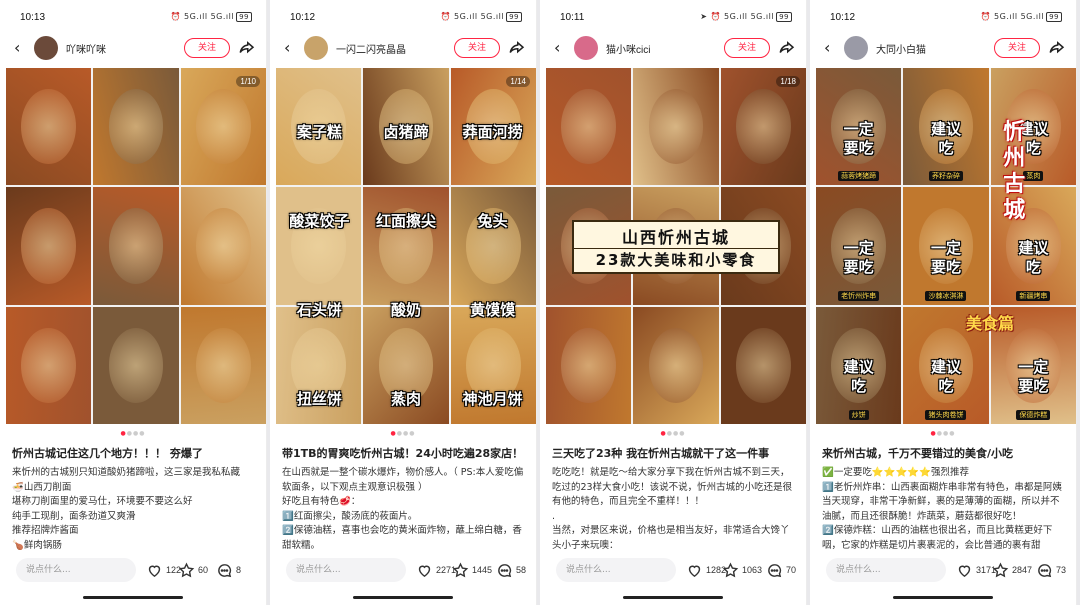 Image resolution: width=1080 pixels, height=605 pixels. What do you see at coordinates (1033, 295) in the screenshot?
I see `dish-name: 新疆烤串` at bounding box center [1033, 295].